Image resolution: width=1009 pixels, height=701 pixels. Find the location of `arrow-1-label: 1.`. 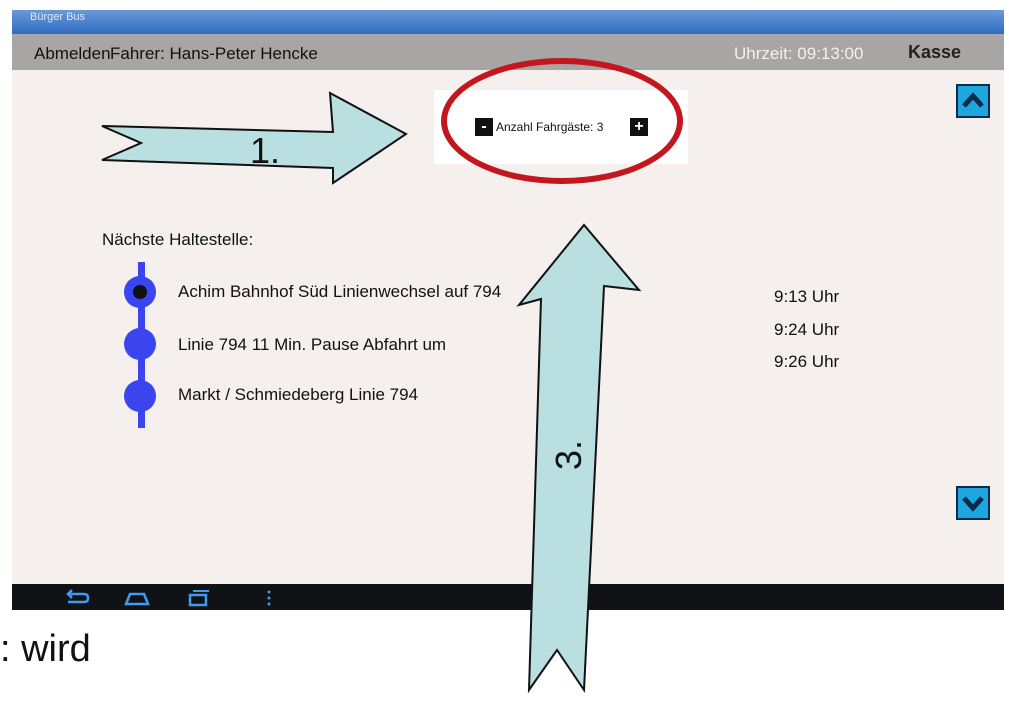

arrow-1-label: 1. is located at coordinates (265, 150).